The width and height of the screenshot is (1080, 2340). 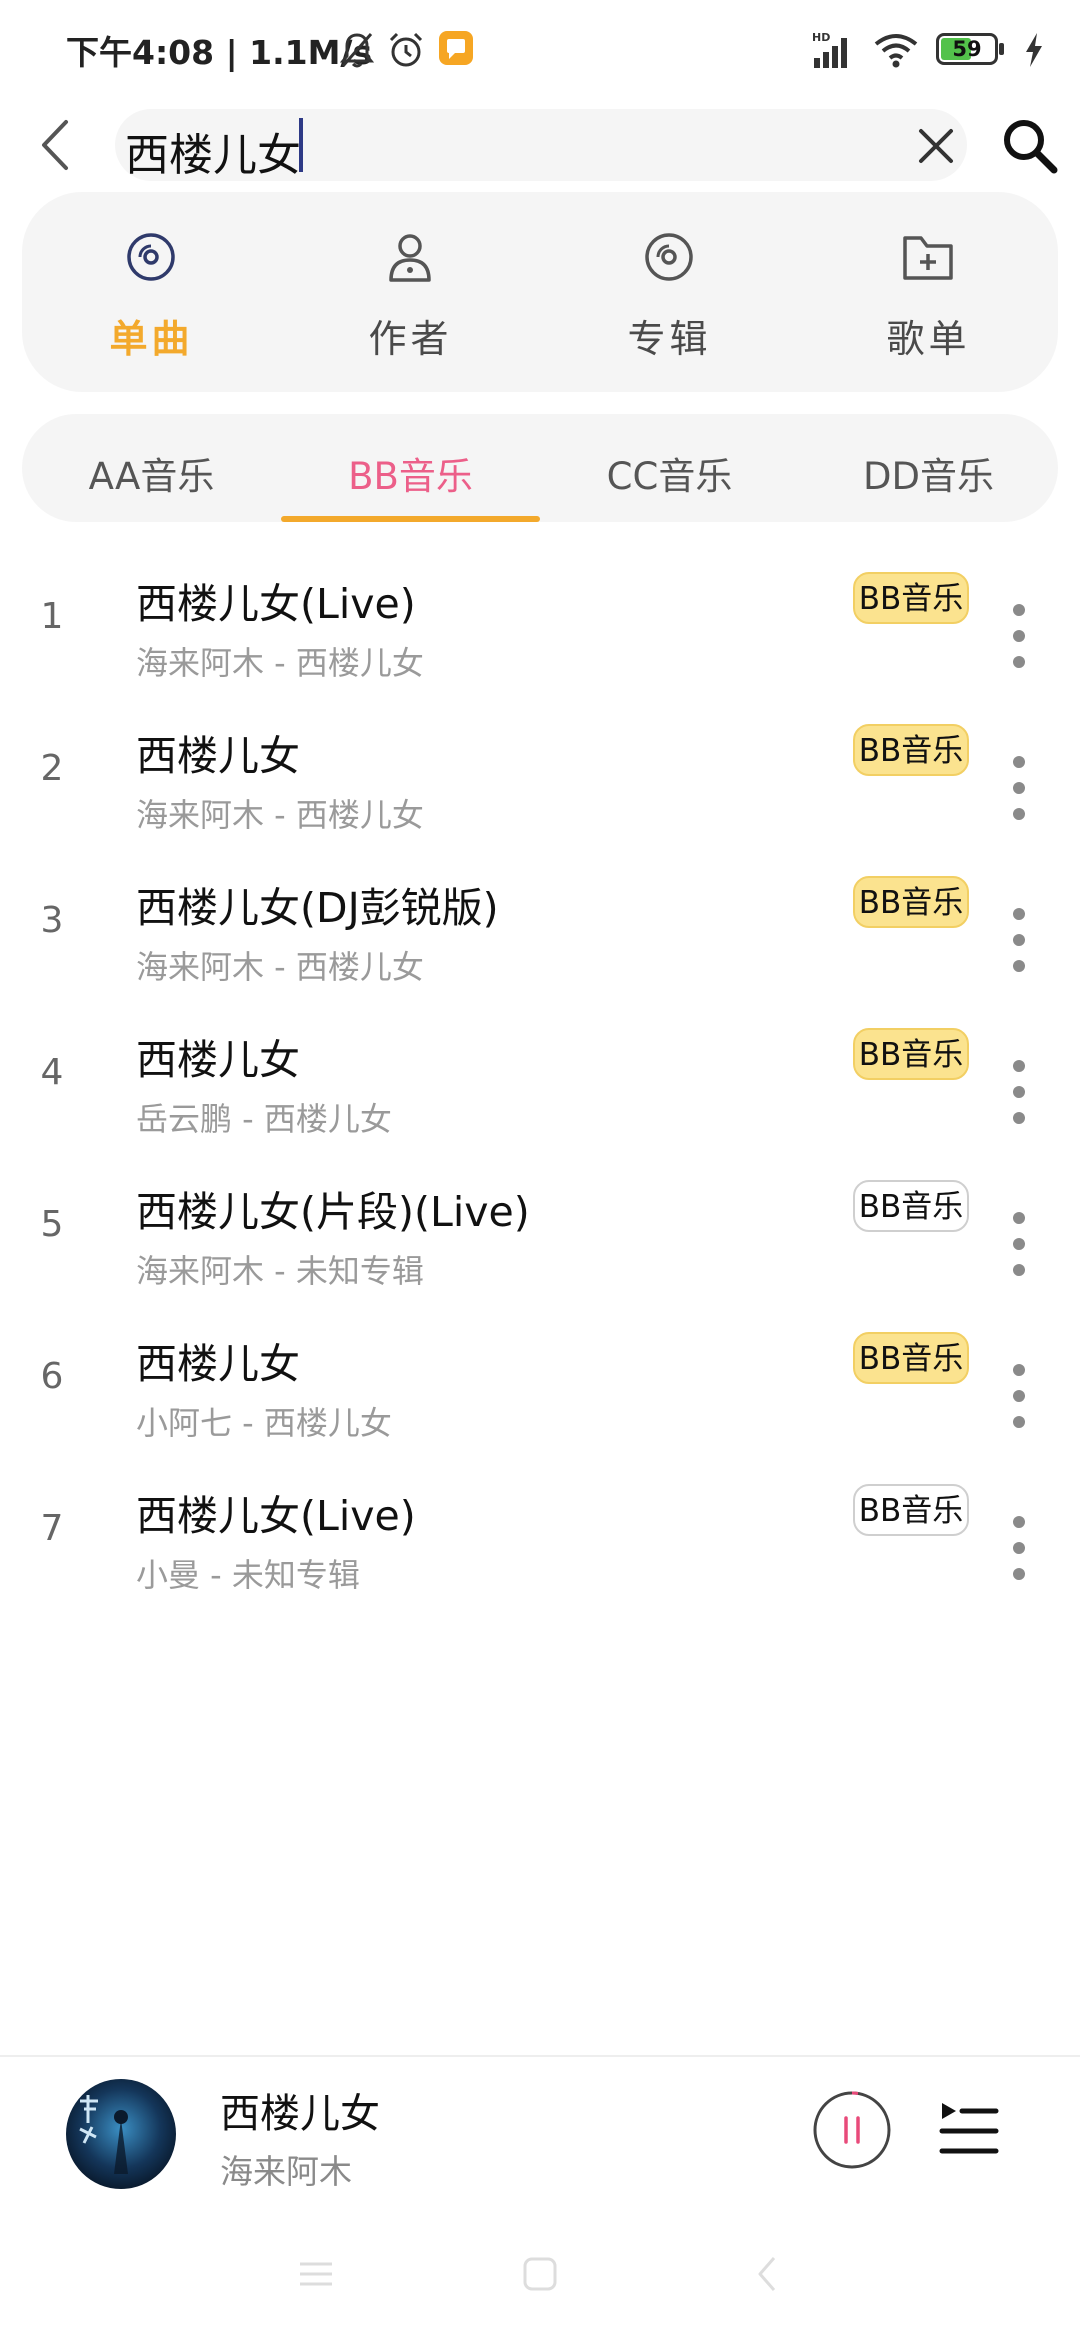 What do you see at coordinates (52, 1224) in the screenshot?
I see `song-number: 5` at bounding box center [52, 1224].